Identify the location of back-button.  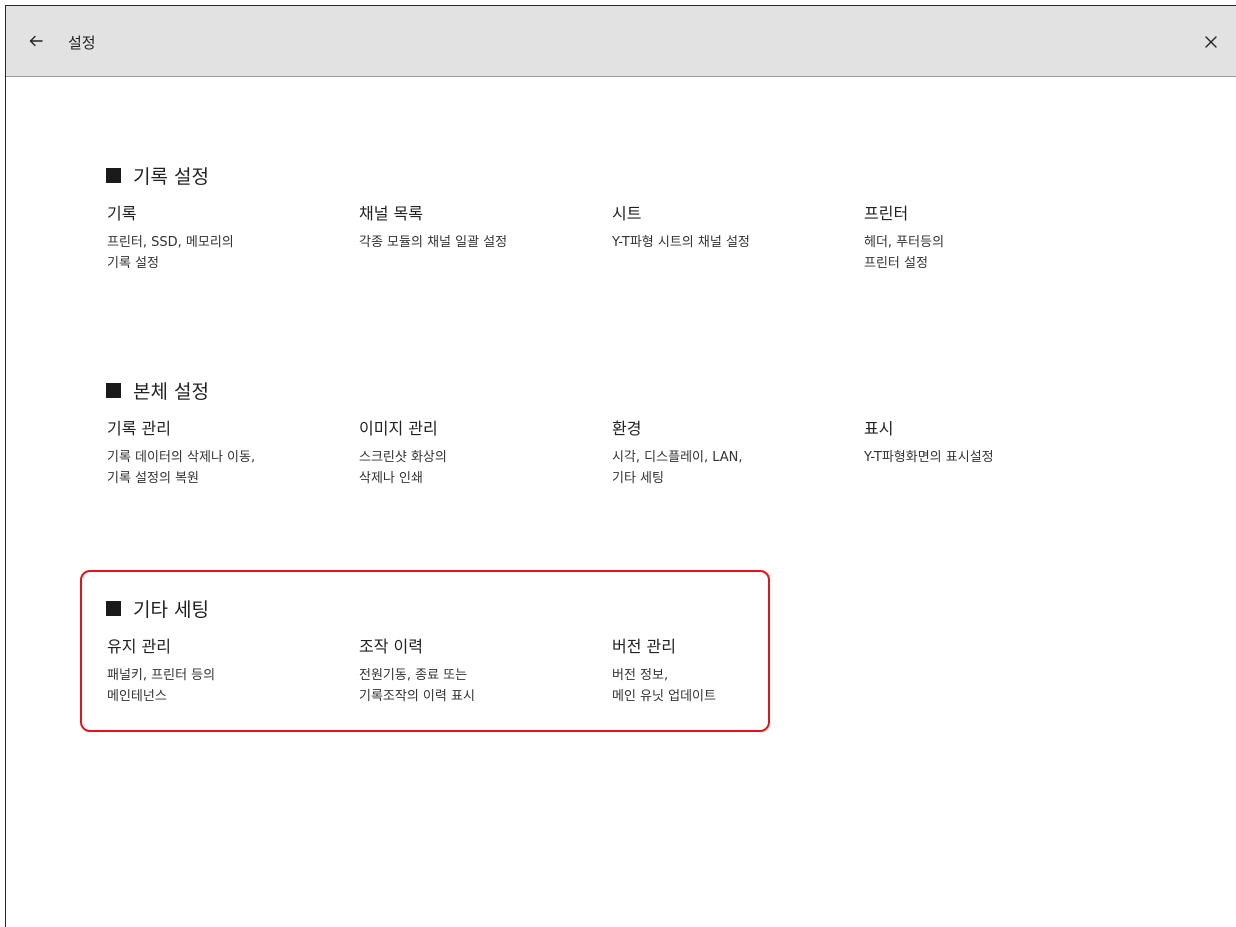
(36, 41).